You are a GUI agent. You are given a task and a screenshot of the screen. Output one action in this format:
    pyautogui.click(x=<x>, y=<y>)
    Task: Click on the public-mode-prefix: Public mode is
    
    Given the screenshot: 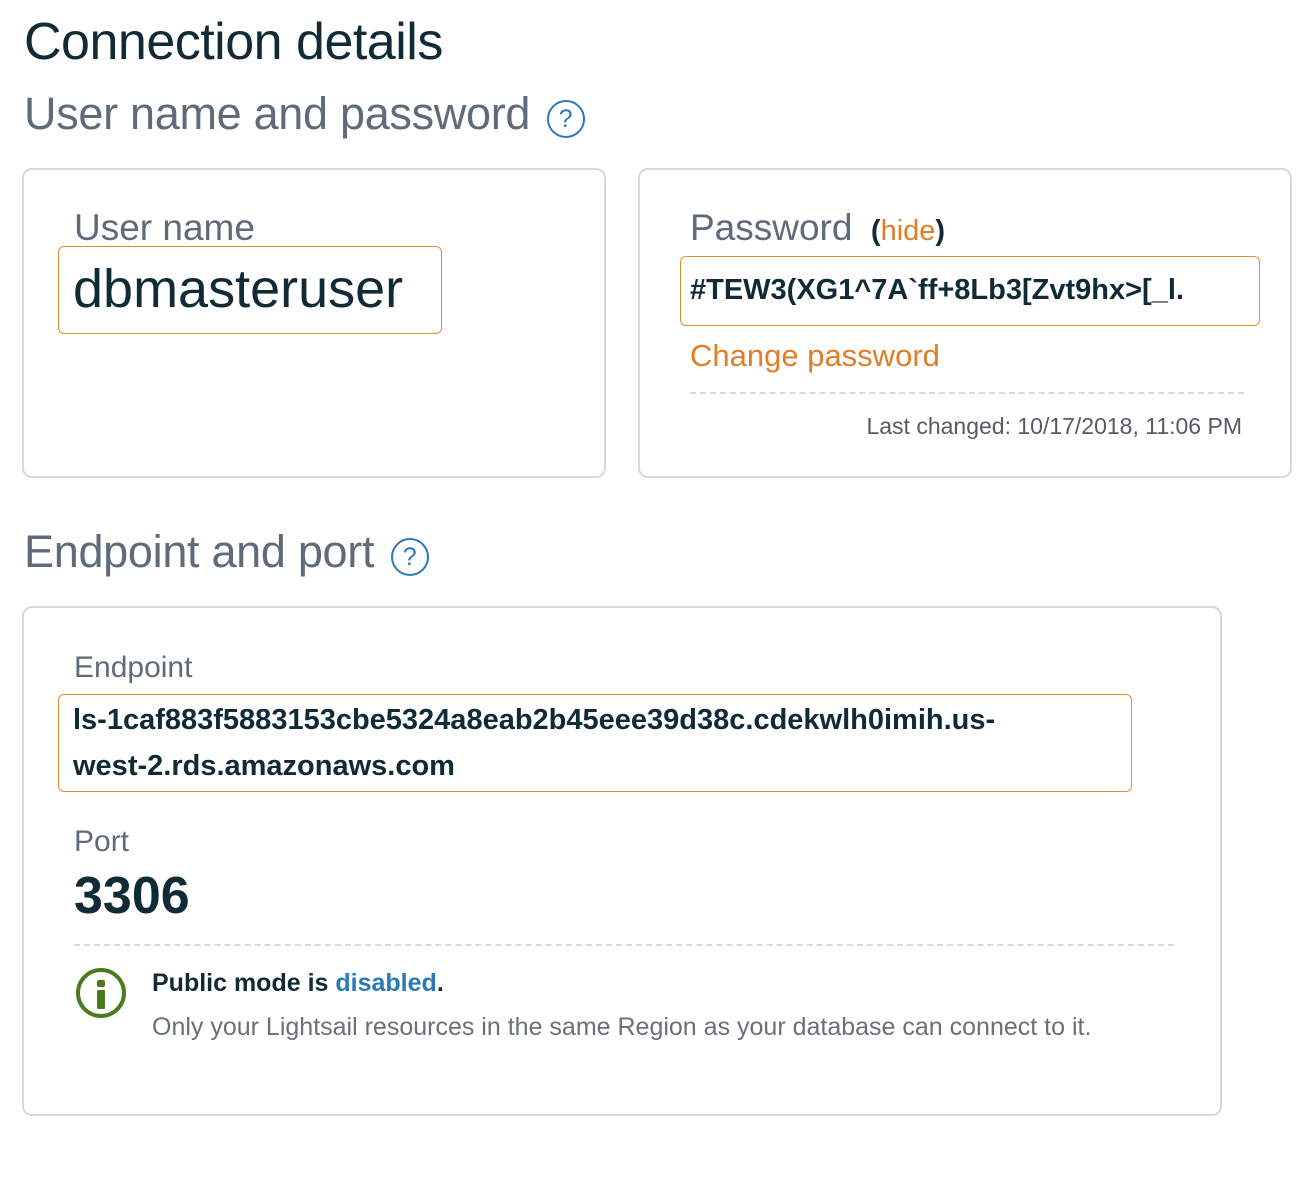 What is the action you would take?
    pyautogui.click(x=240, y=983)
    